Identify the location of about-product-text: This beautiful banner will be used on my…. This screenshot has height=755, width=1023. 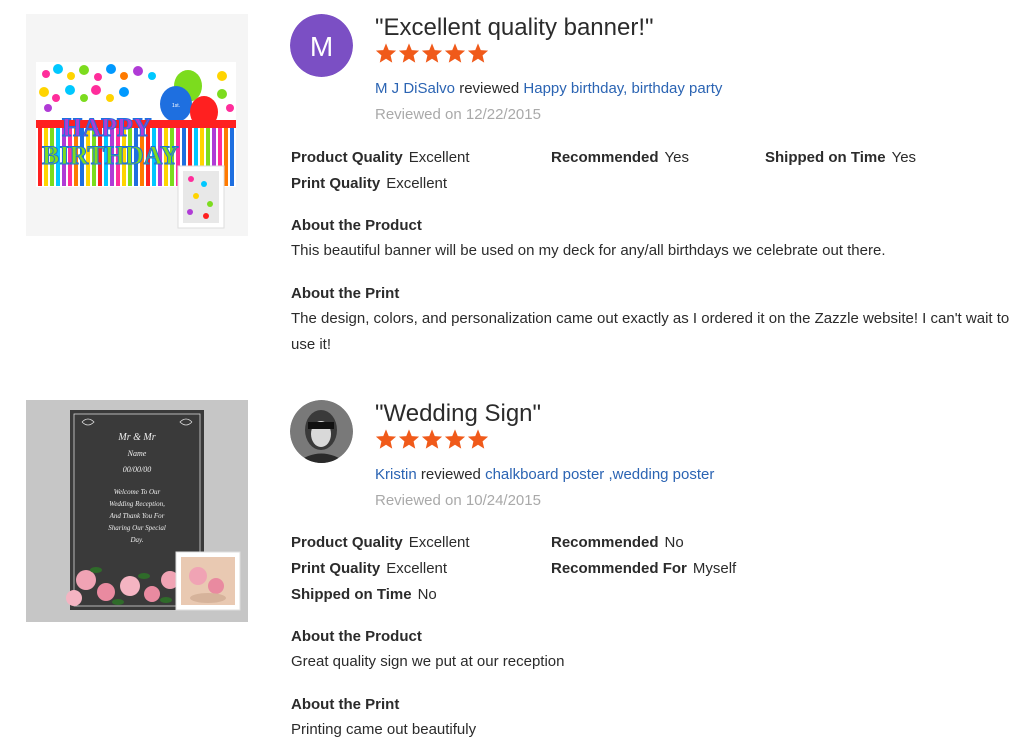
(588, 250).